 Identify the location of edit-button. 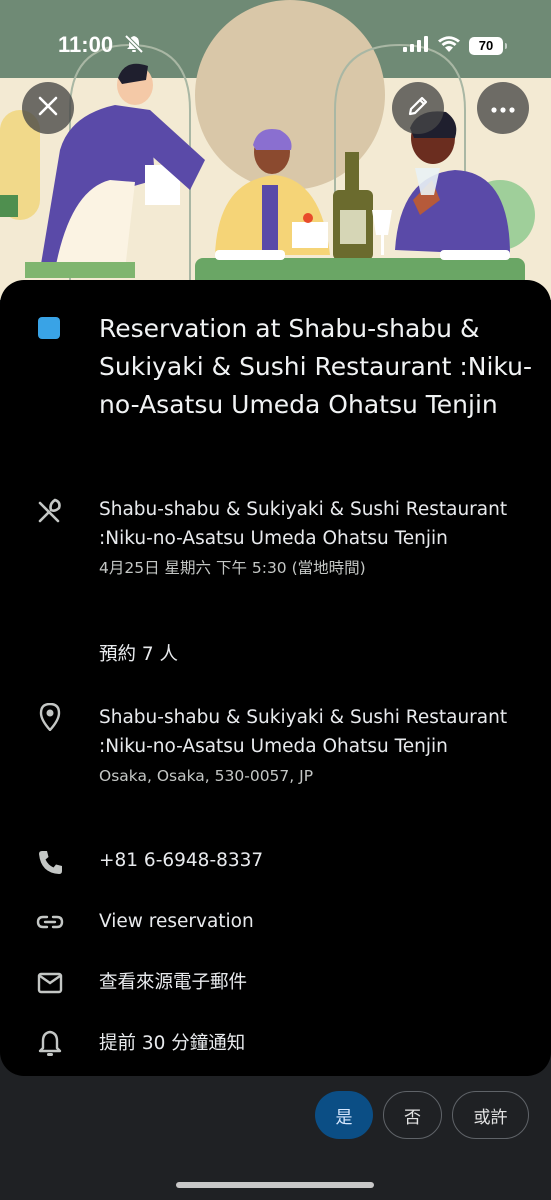
(418, 108).